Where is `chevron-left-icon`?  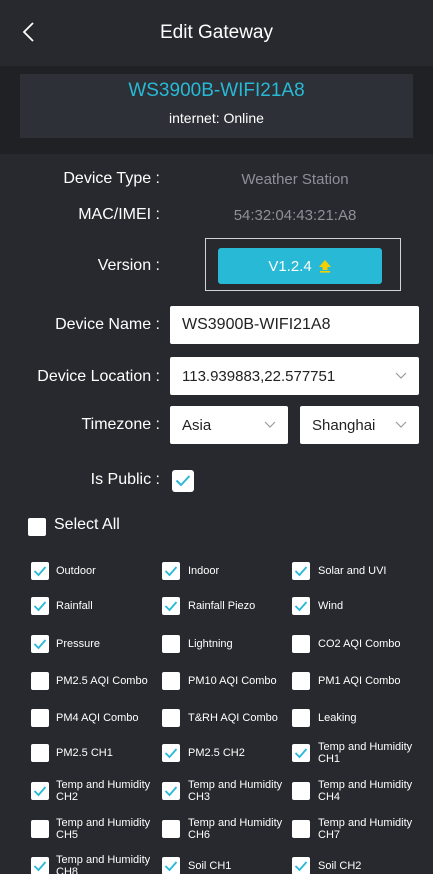
chevron-left-icon is located at coordinates (30, 32).